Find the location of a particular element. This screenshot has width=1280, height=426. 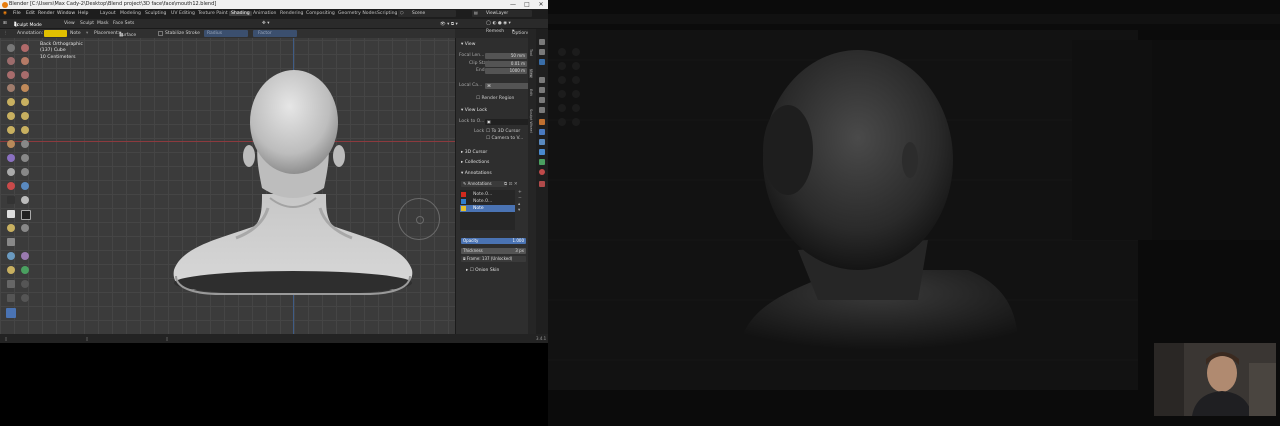

placement-dropdown: ▦ Surface ▾ is located at coordinates (127, 34).